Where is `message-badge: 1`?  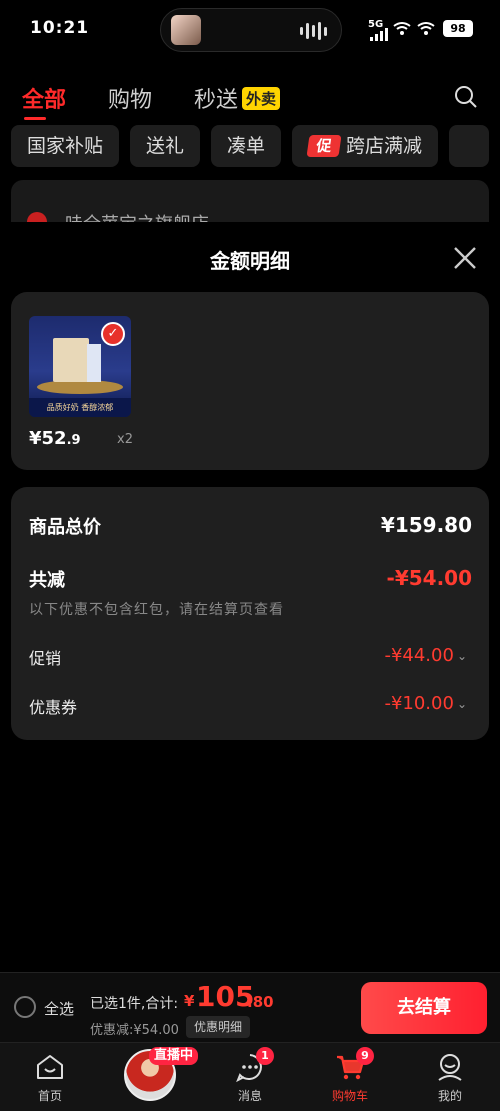 message-badge: 1 is located at coordinates (265, 1056).